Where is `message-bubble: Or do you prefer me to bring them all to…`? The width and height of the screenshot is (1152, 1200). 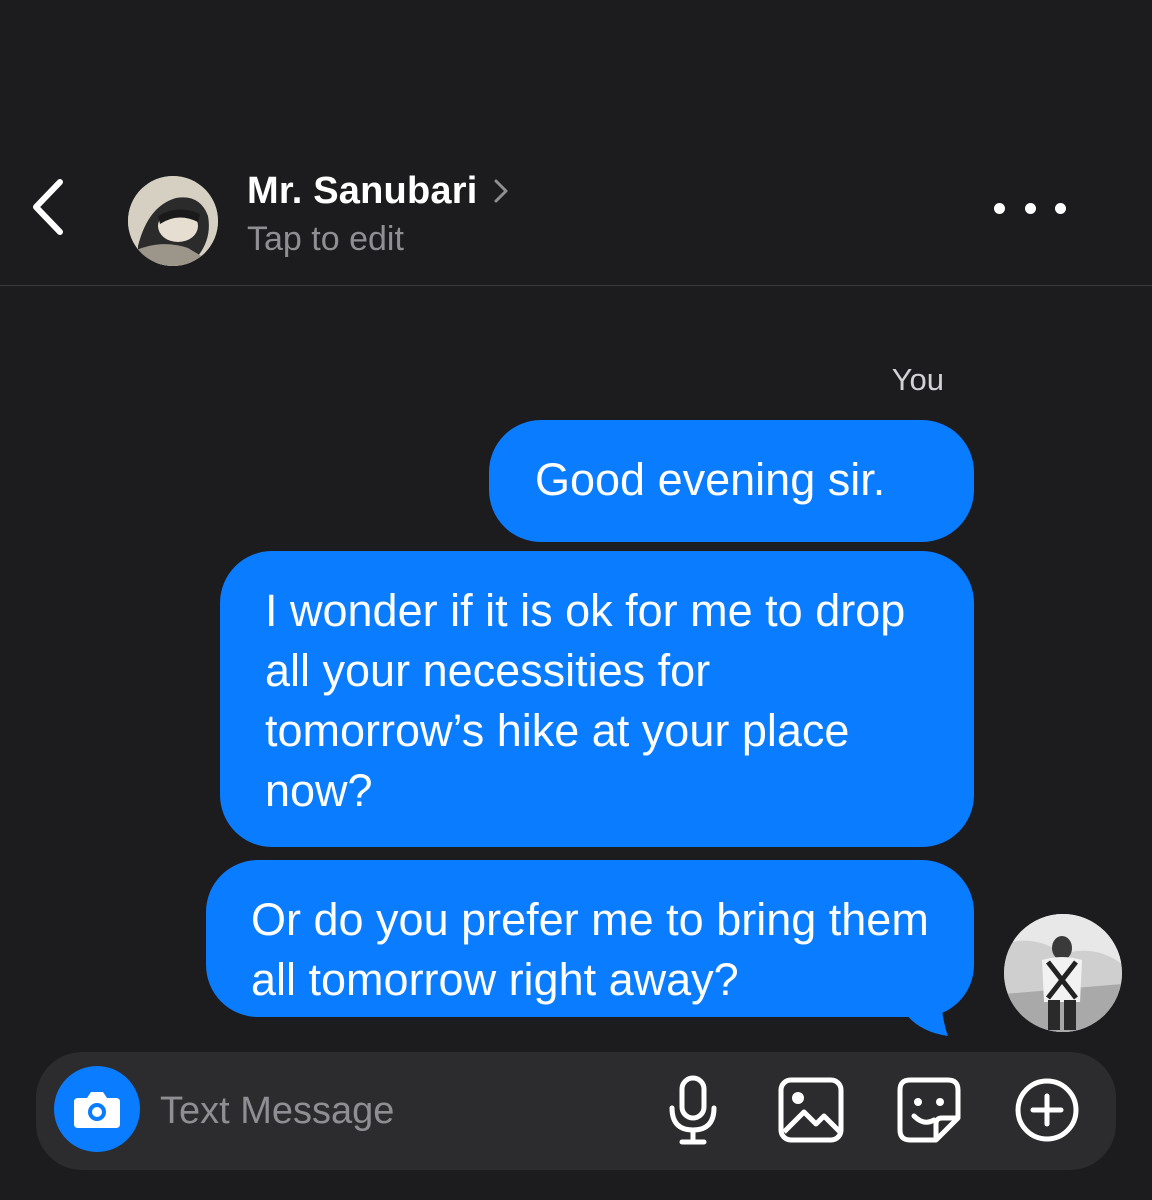
message-bubble: Or do you prefer me to bring them all to… is located at coordinates (590, 938).